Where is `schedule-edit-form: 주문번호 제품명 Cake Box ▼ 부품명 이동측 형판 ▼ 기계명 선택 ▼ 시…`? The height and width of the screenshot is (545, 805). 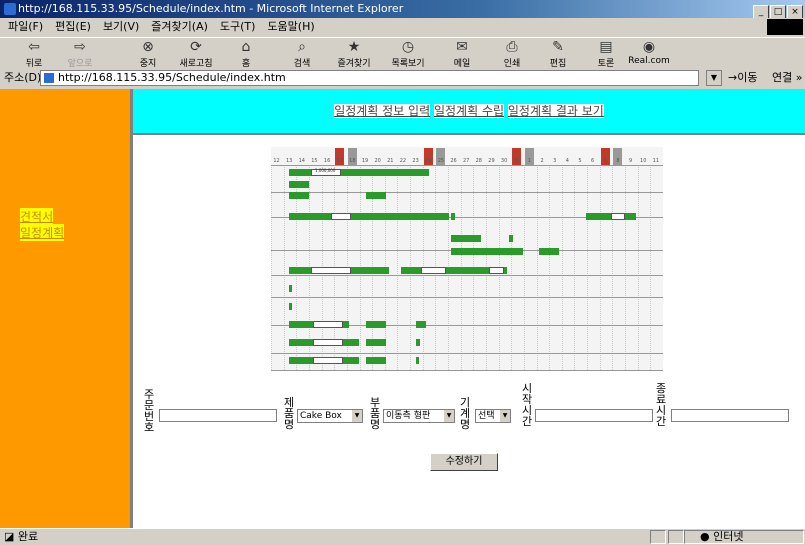 schedule-edit-form: 주문번호 제품명 Cake Box ▼ 부품명 이동측 형판 ▼ 기계명 선택 ▼ 시… is located at coordinates (469, 416).